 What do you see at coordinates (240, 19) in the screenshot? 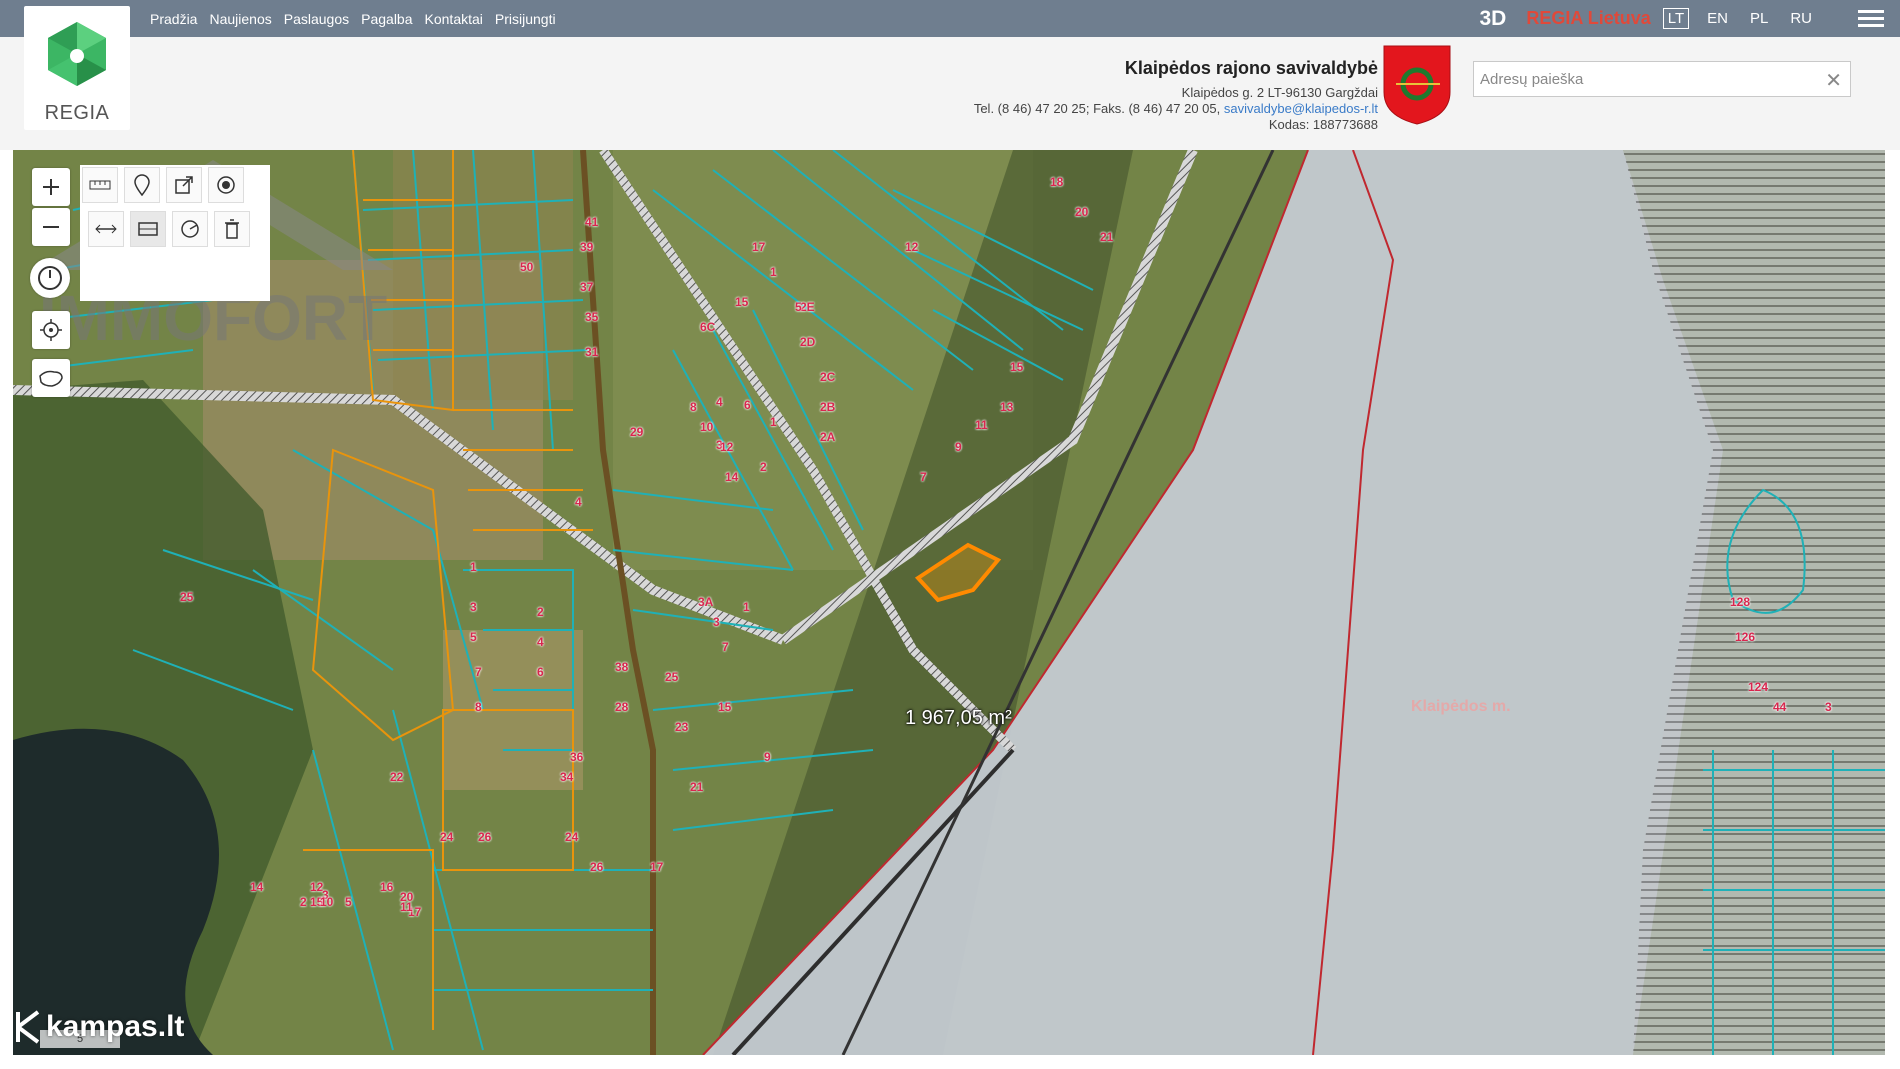
I see `nav-item-naujienos: Naujienos` at bounding box center [240, 19].